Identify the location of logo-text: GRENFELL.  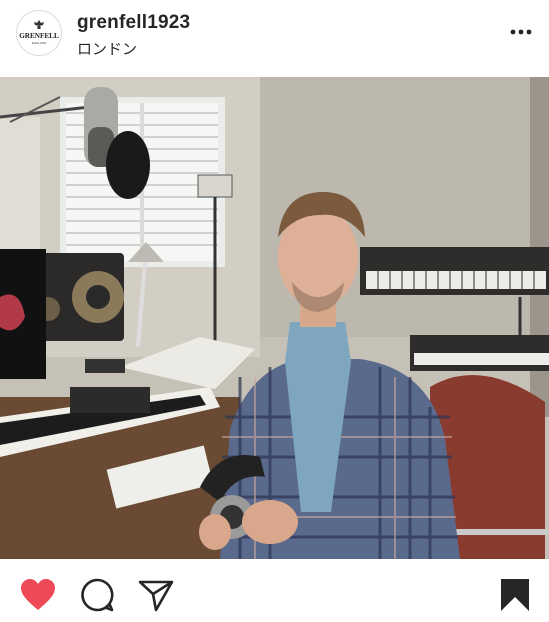
(39, 36).